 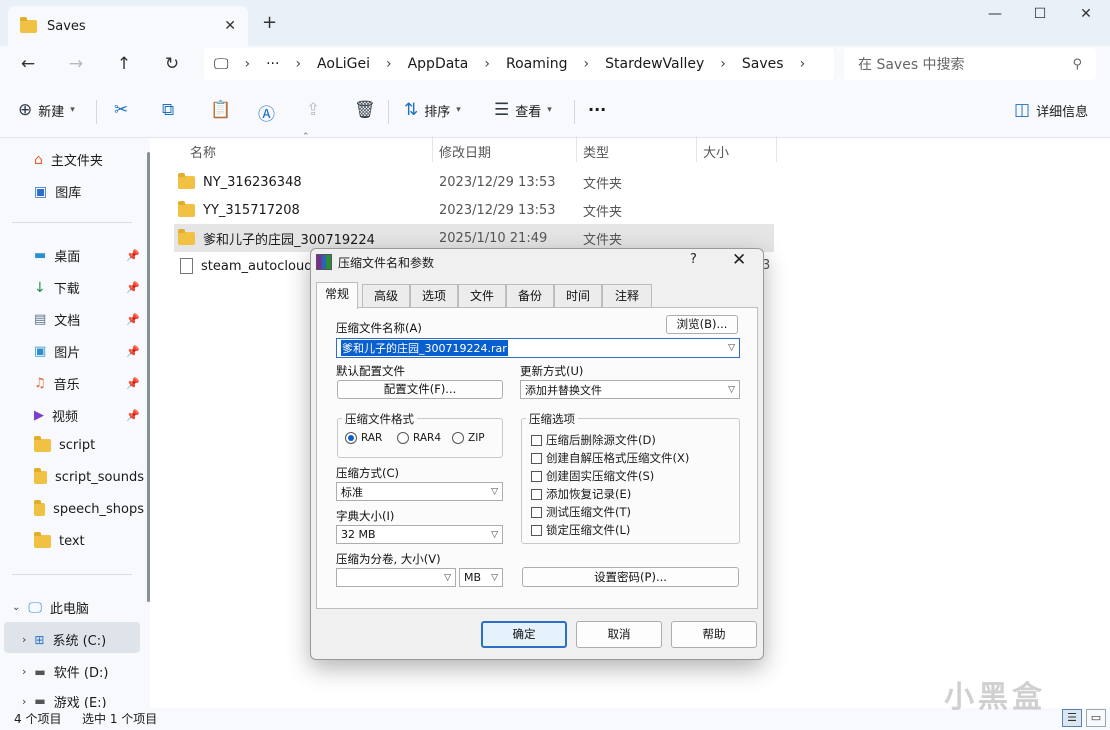 What do you see at coordinates (46, 110) in the screenshot?
I see `new-button: ⊕ 新建 ▾` at bounding box center [46, 110].